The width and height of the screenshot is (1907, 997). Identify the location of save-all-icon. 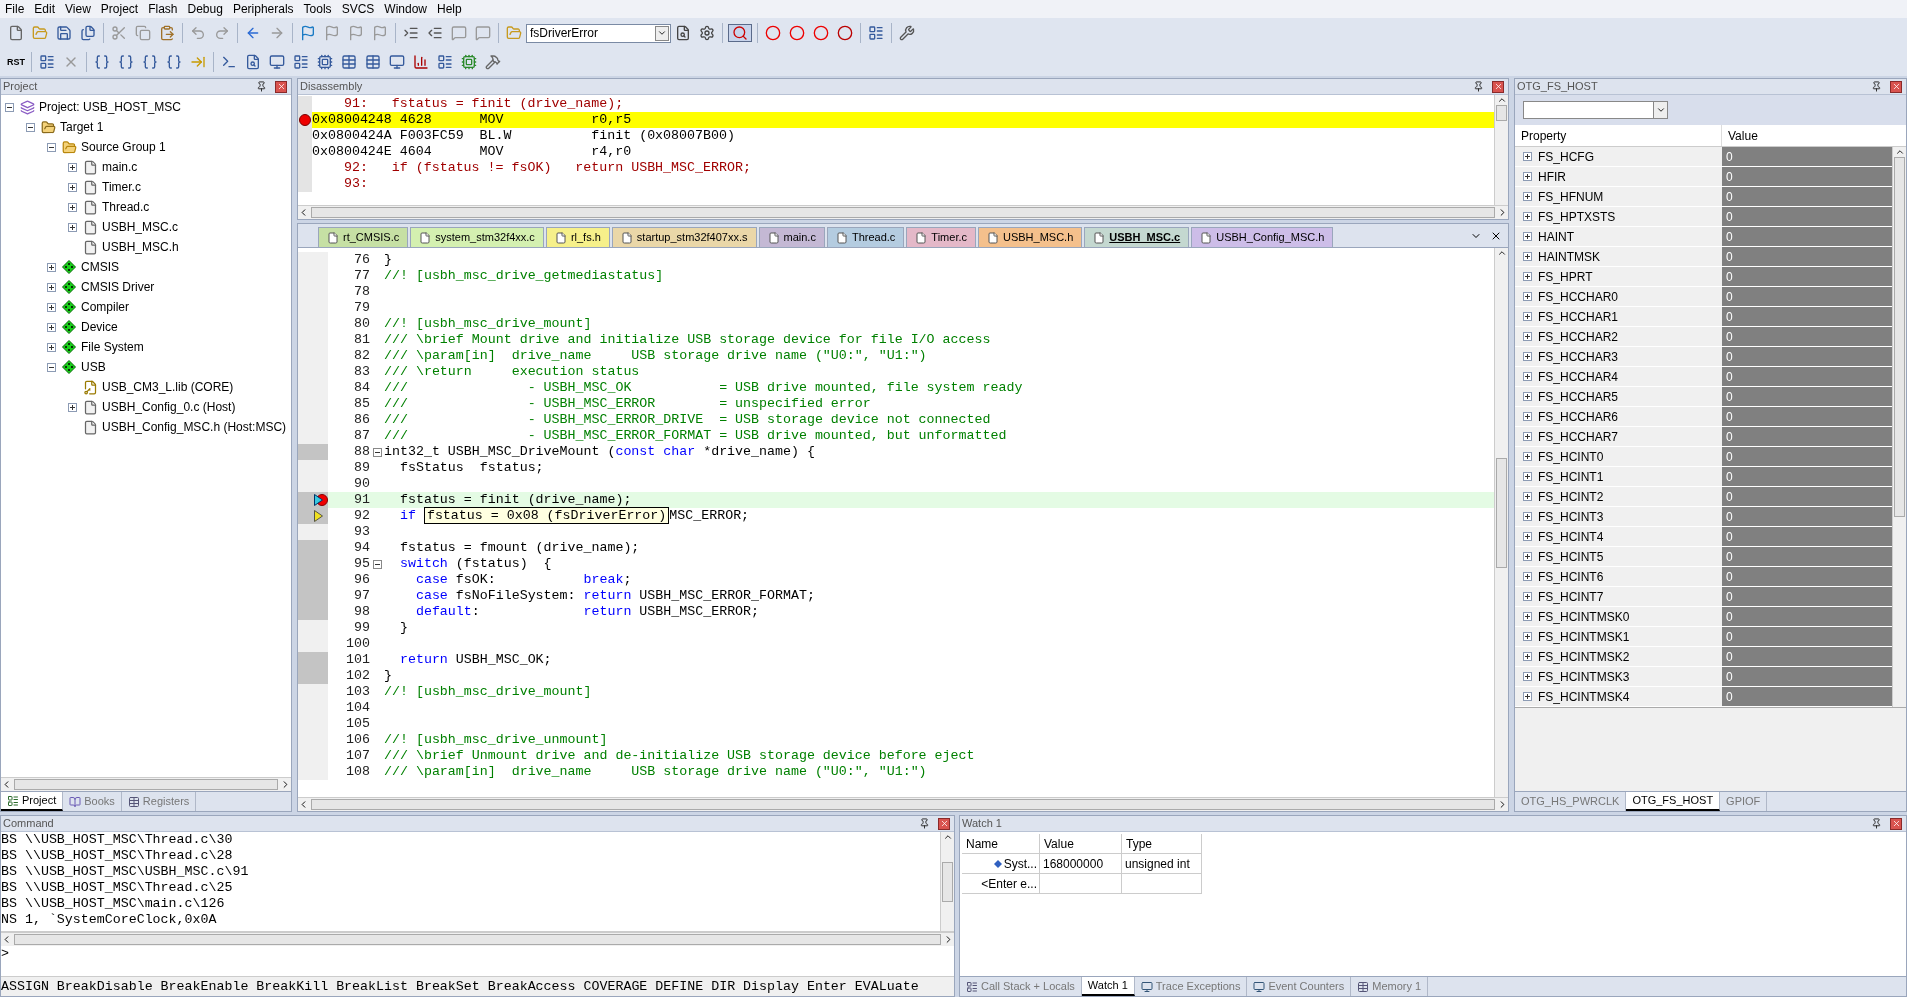
(88, 33).